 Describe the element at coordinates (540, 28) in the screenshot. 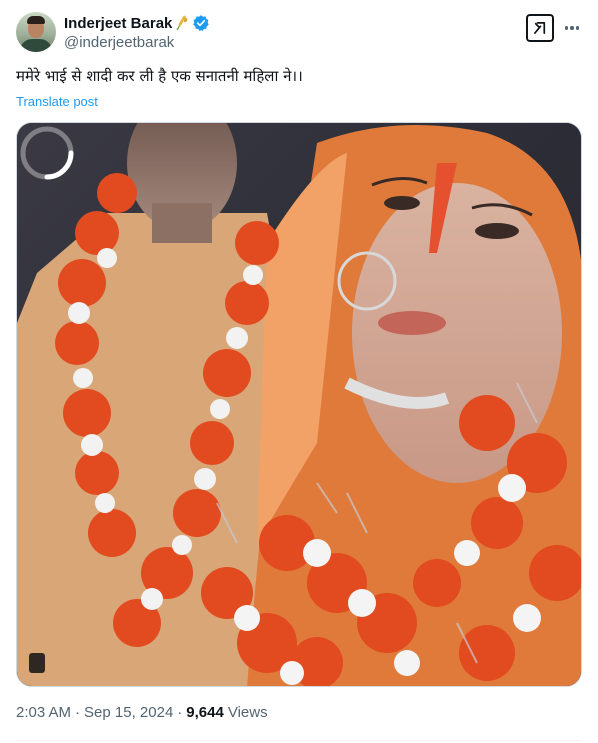

I see `grok-icon` at that location.